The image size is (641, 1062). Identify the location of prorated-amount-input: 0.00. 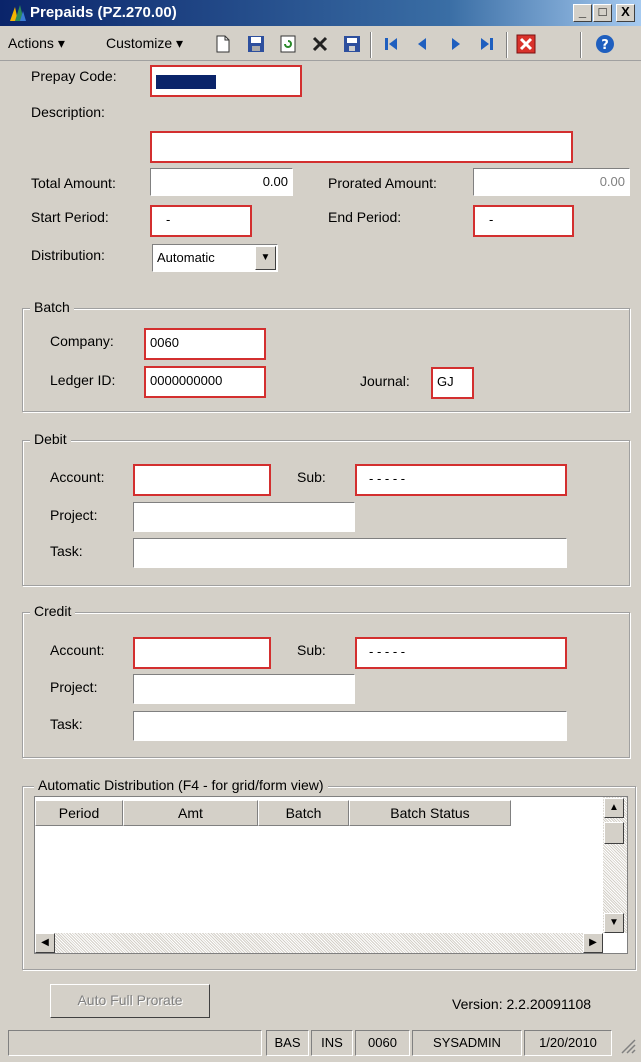
(551, 182).